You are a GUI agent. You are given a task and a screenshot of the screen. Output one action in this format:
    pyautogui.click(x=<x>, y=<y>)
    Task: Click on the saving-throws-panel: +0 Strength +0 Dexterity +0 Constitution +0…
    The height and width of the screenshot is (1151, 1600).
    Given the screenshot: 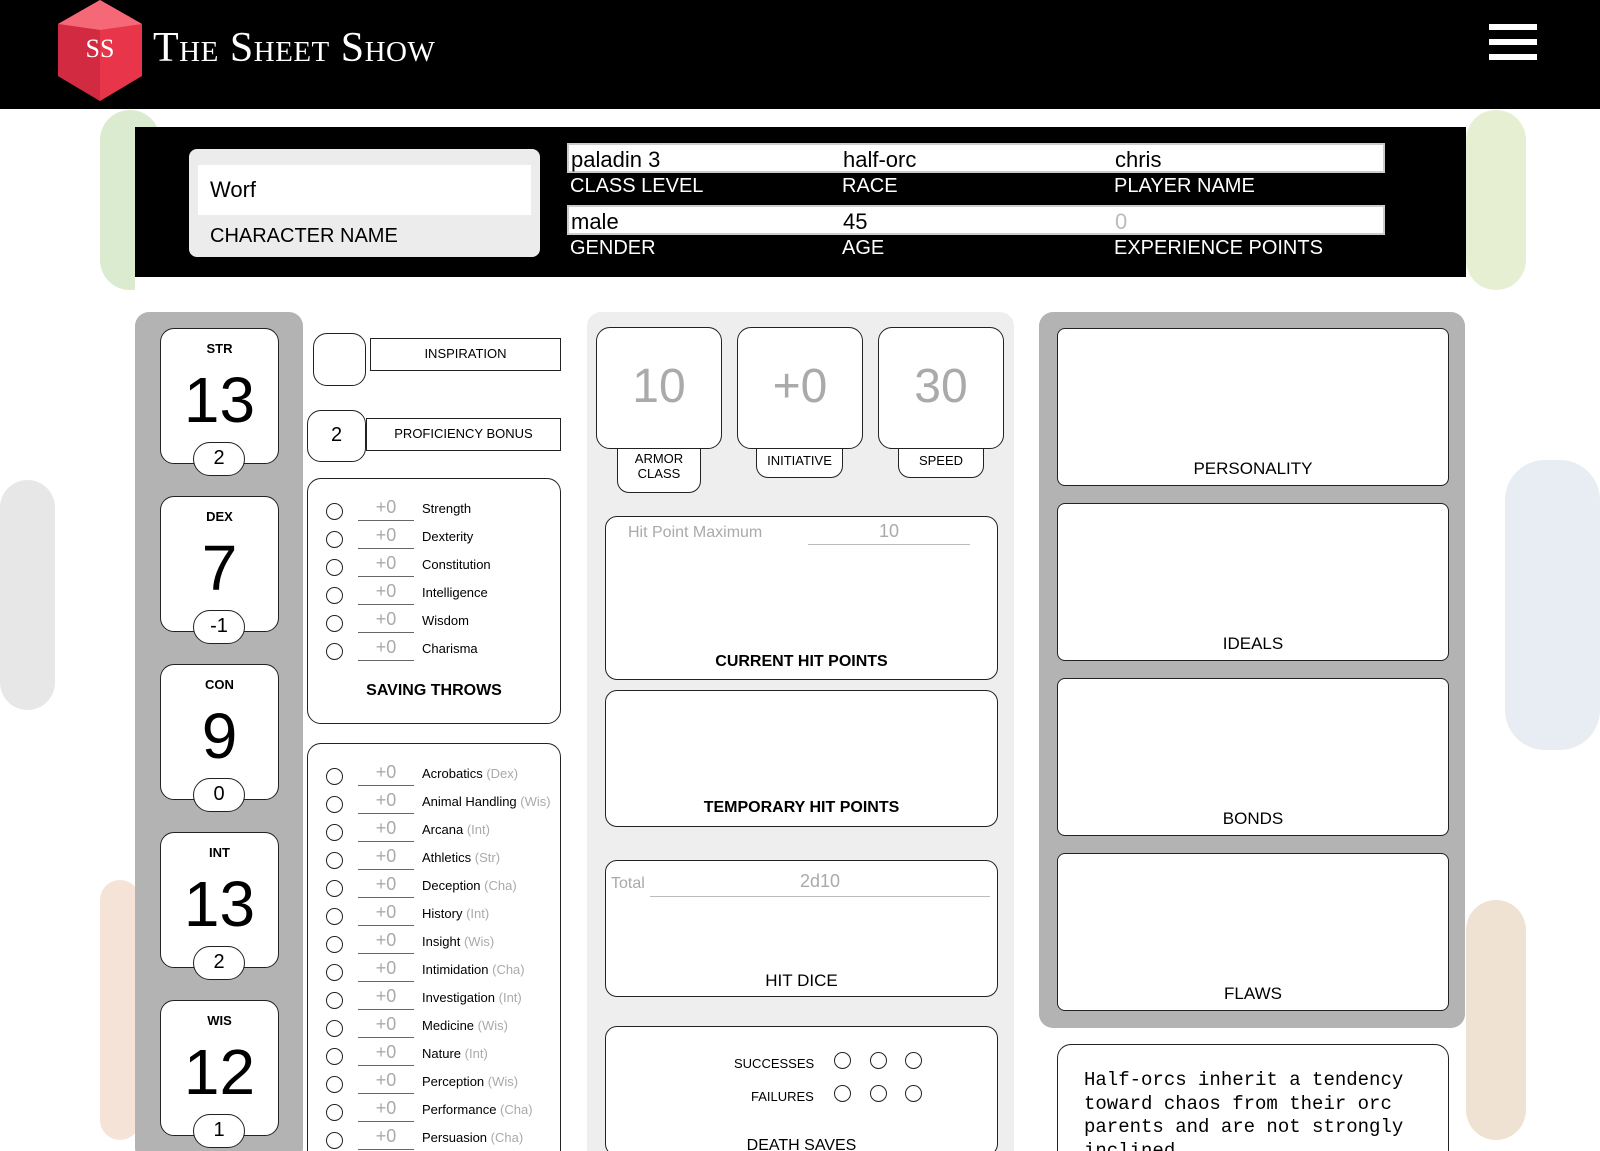 What is the action you would take?
    pyautogui.click(x=434, y=601)
    